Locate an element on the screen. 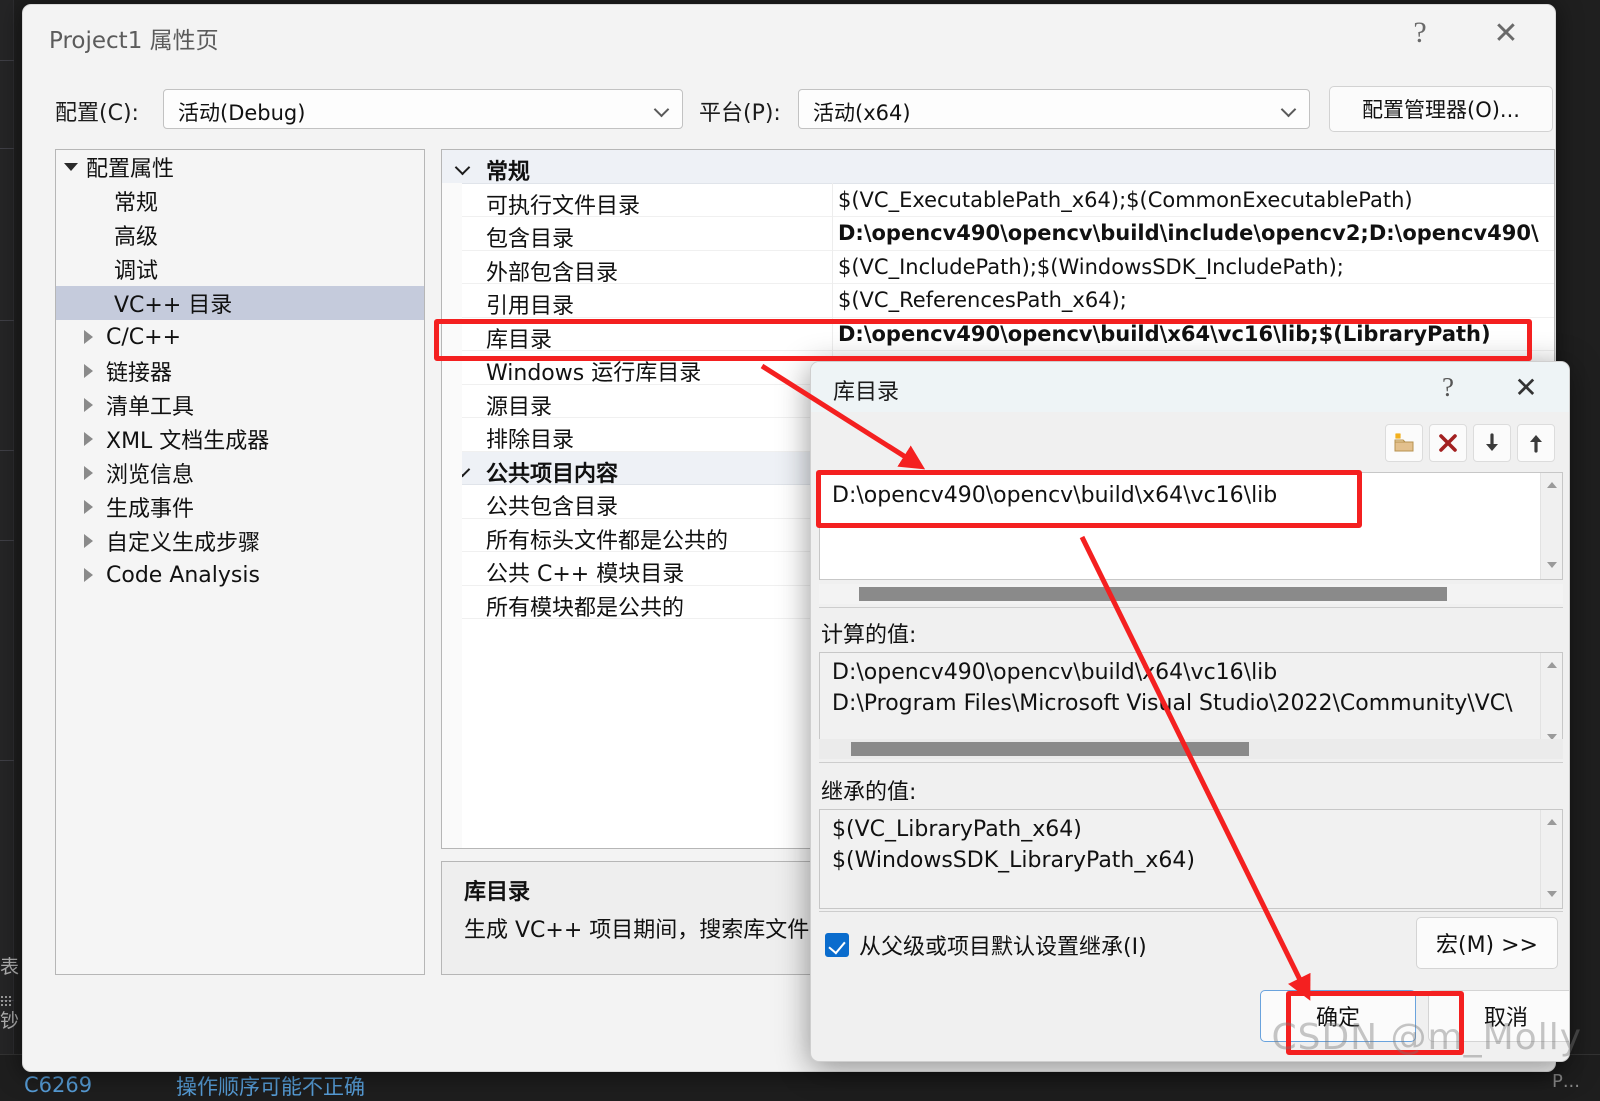 The image size is (1600, 1101). directory-entry: D:\opencv490\opencv\build\x64\vc16\lib is located at coordinates (1054, 495).